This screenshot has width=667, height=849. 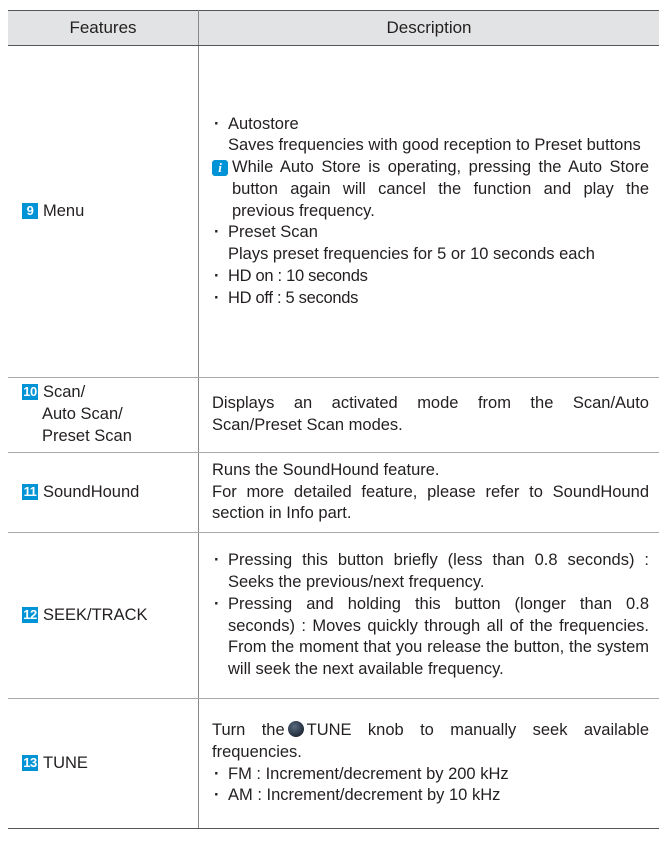 What do you see at coordinates (103, 763) in the screenshot?
I see `feature-cell: 13 TUNE` at bounding box center [103, 763].